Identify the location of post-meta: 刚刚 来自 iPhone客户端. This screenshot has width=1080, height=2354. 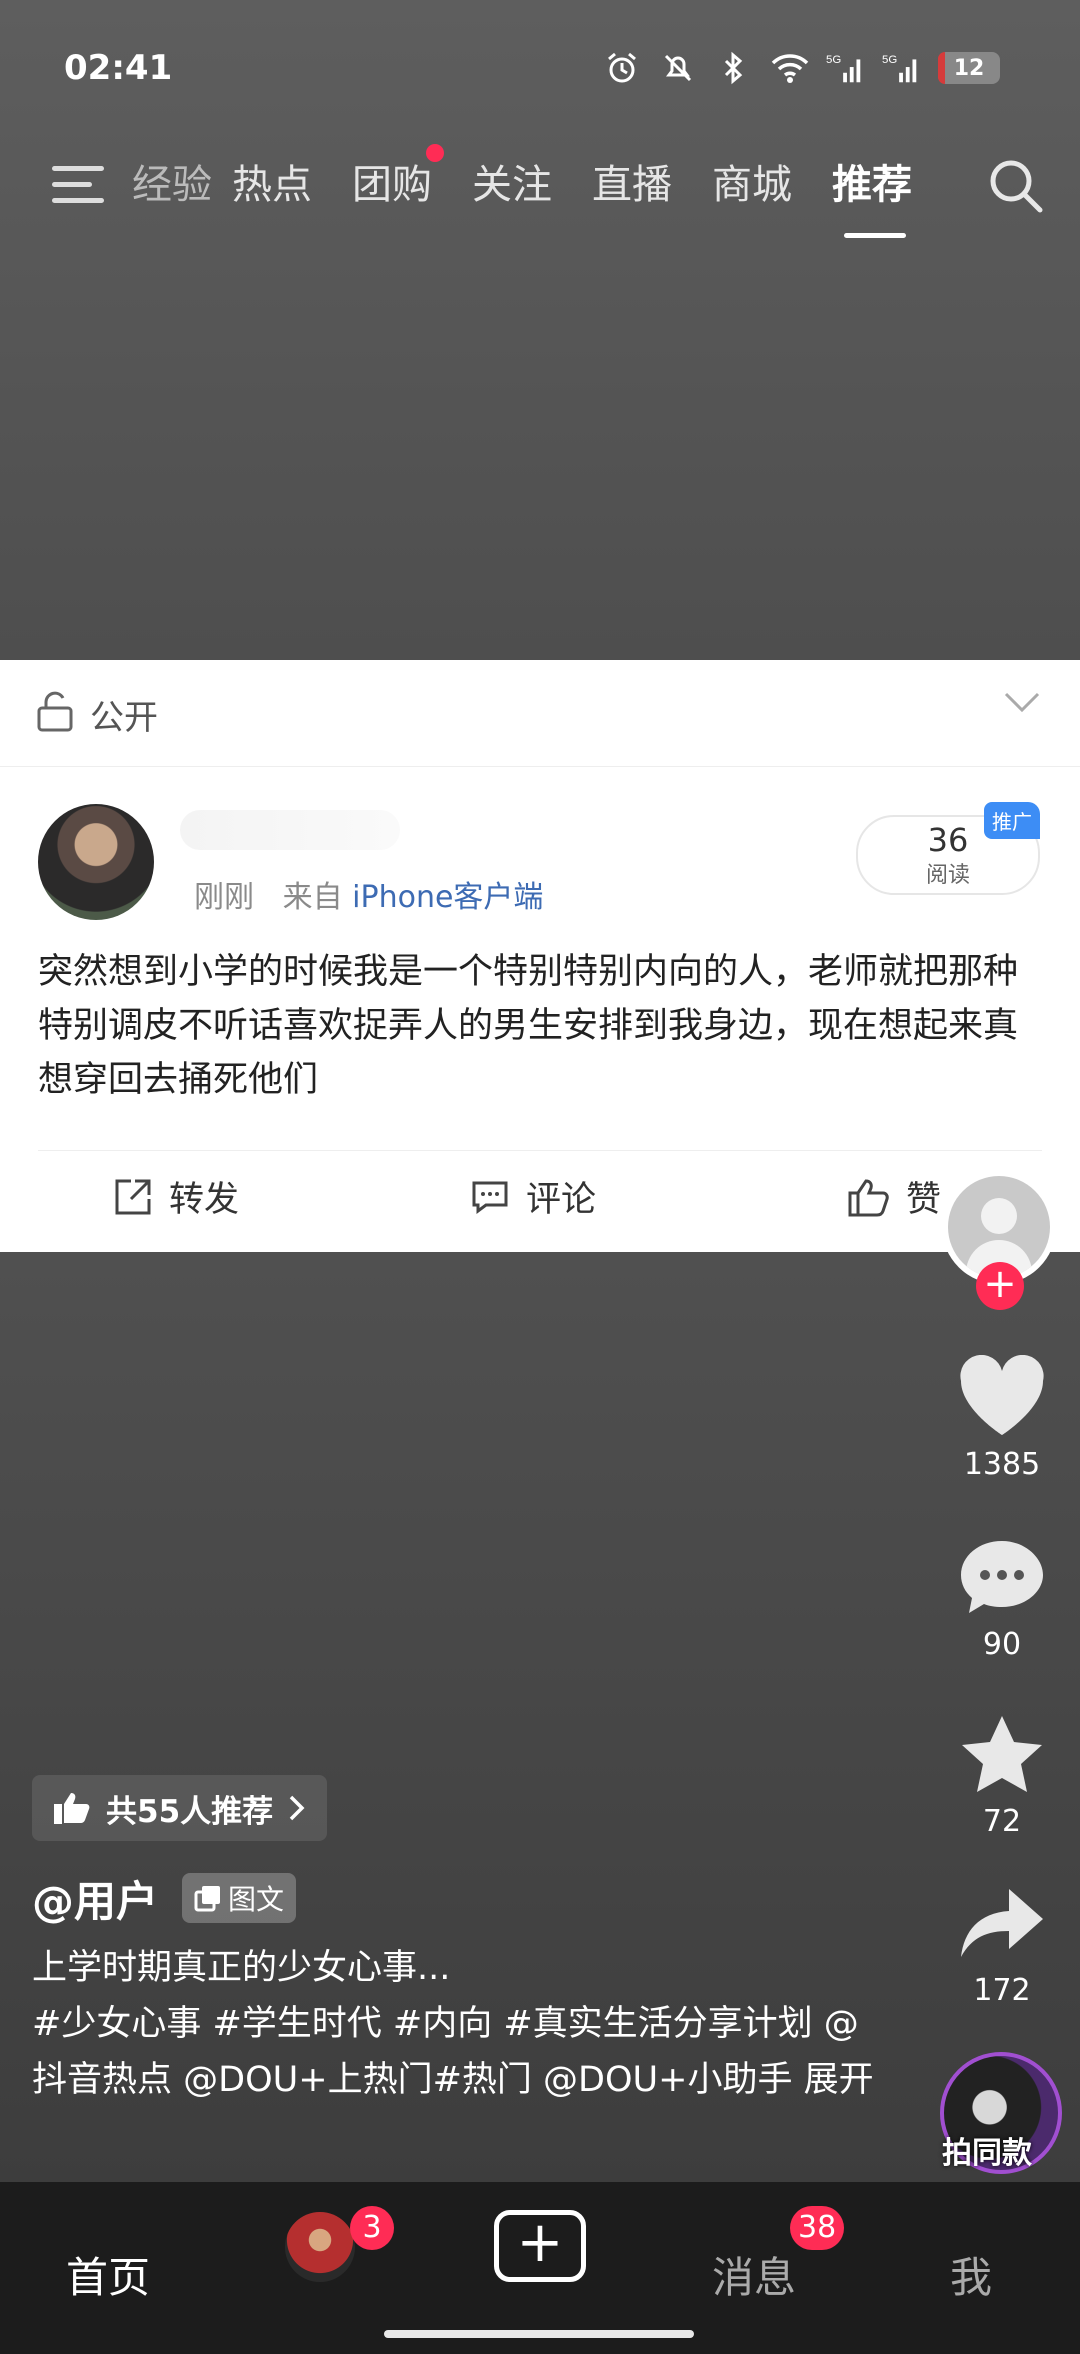
(368, 894).